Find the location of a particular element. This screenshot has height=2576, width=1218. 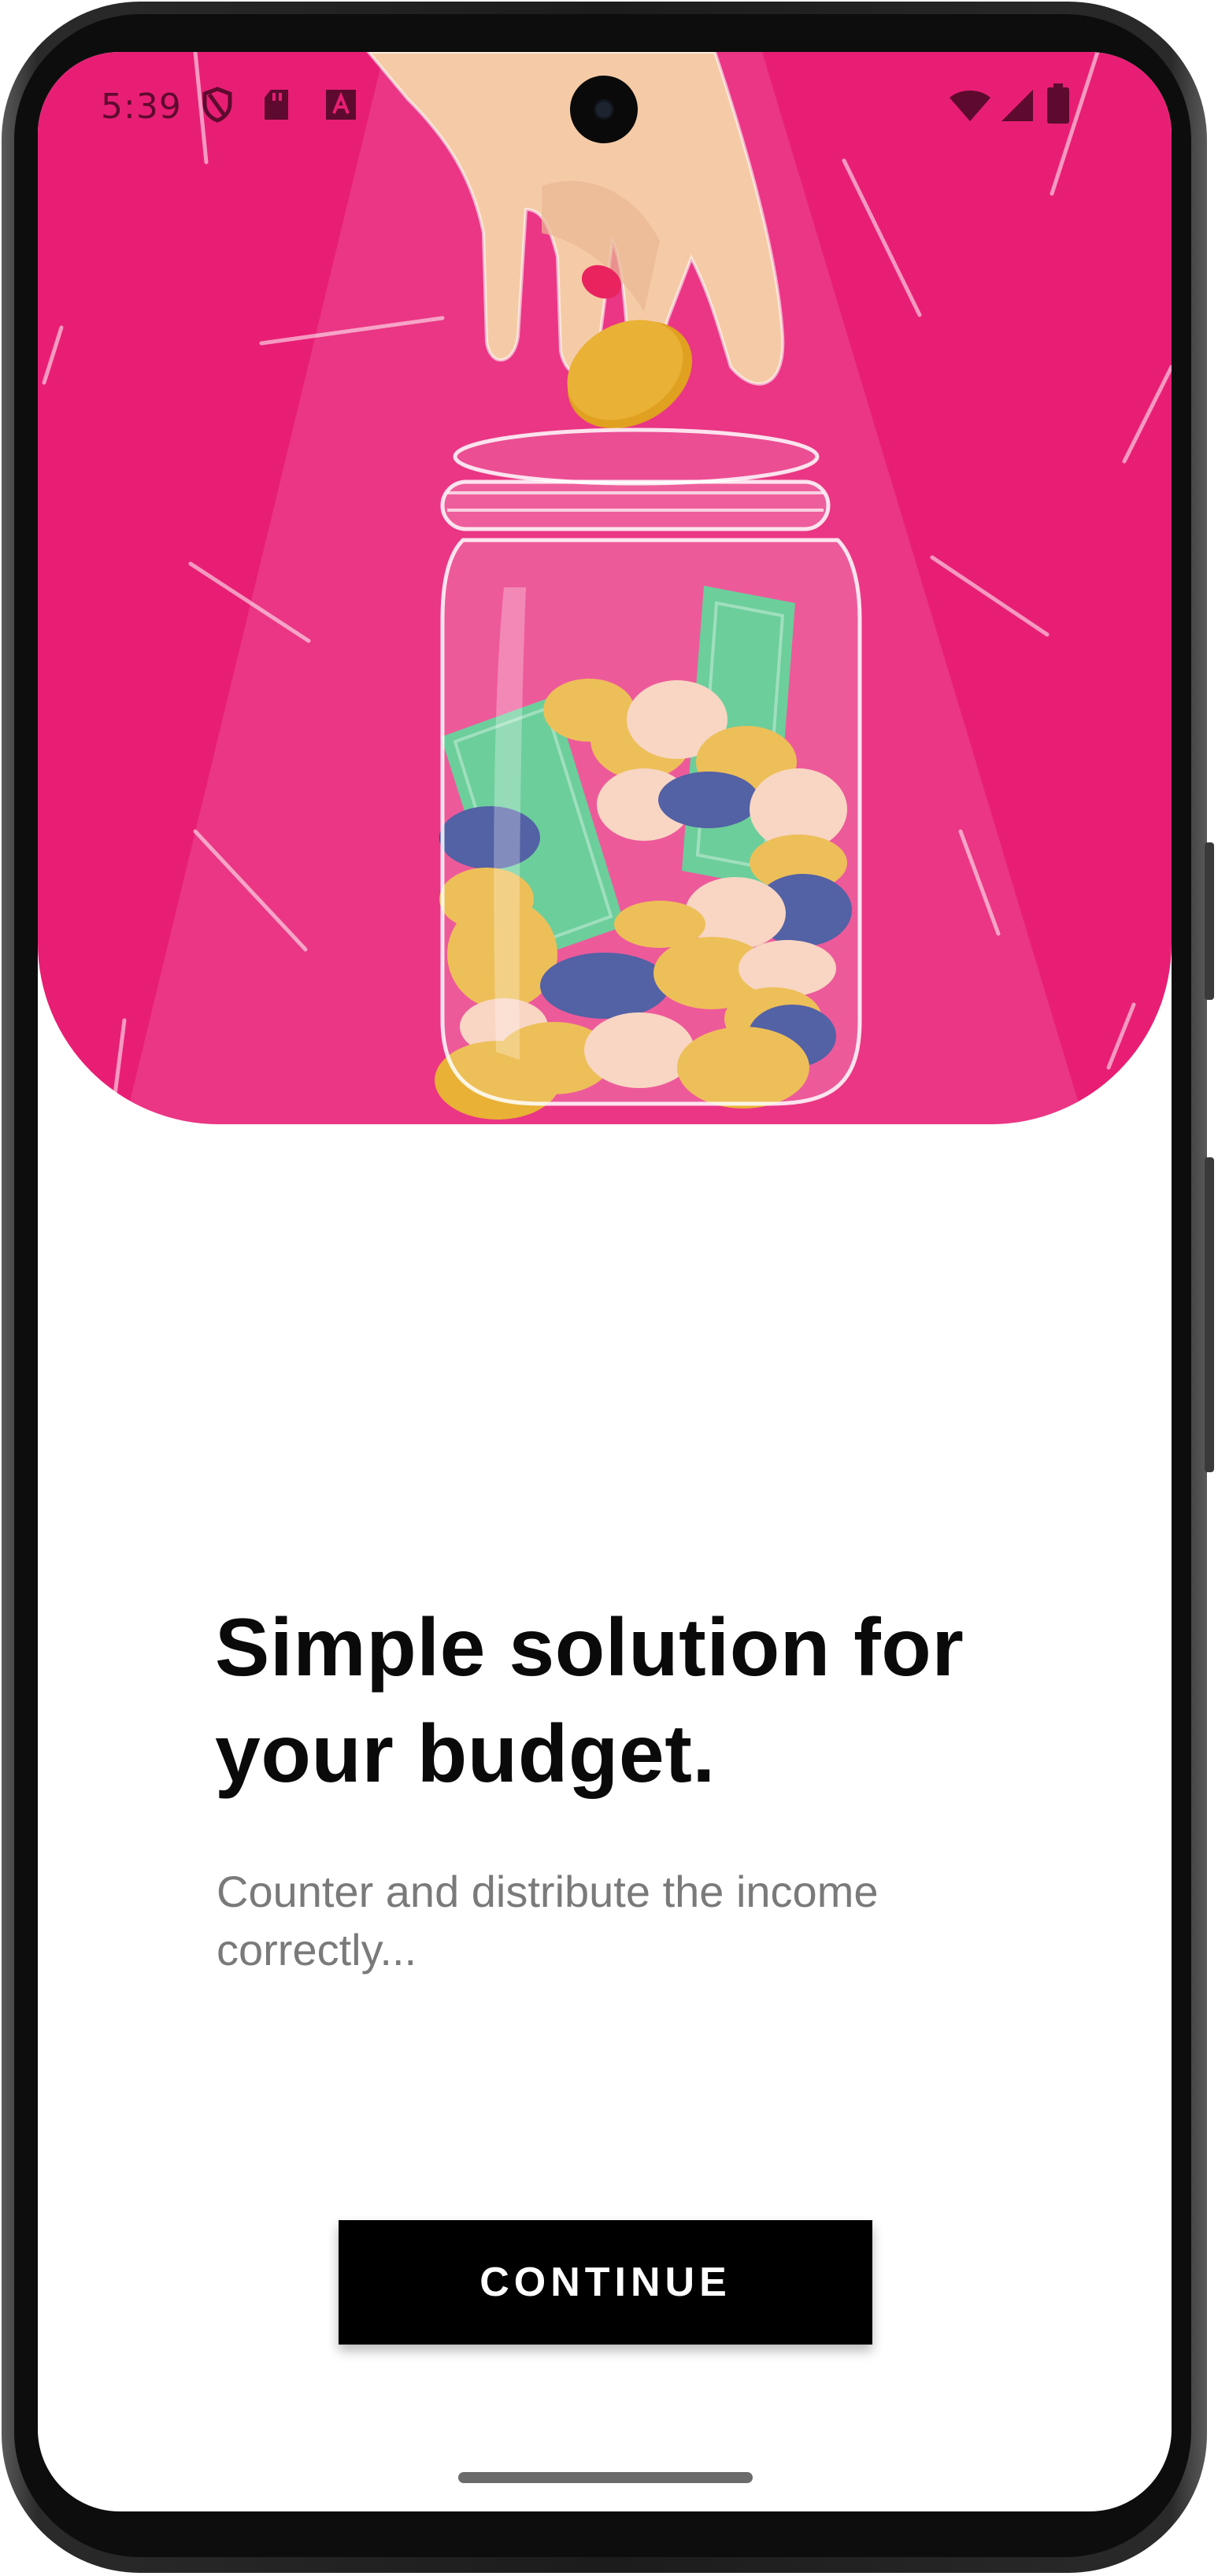

status-time: 5:39 is located at coordinates (141, 107).